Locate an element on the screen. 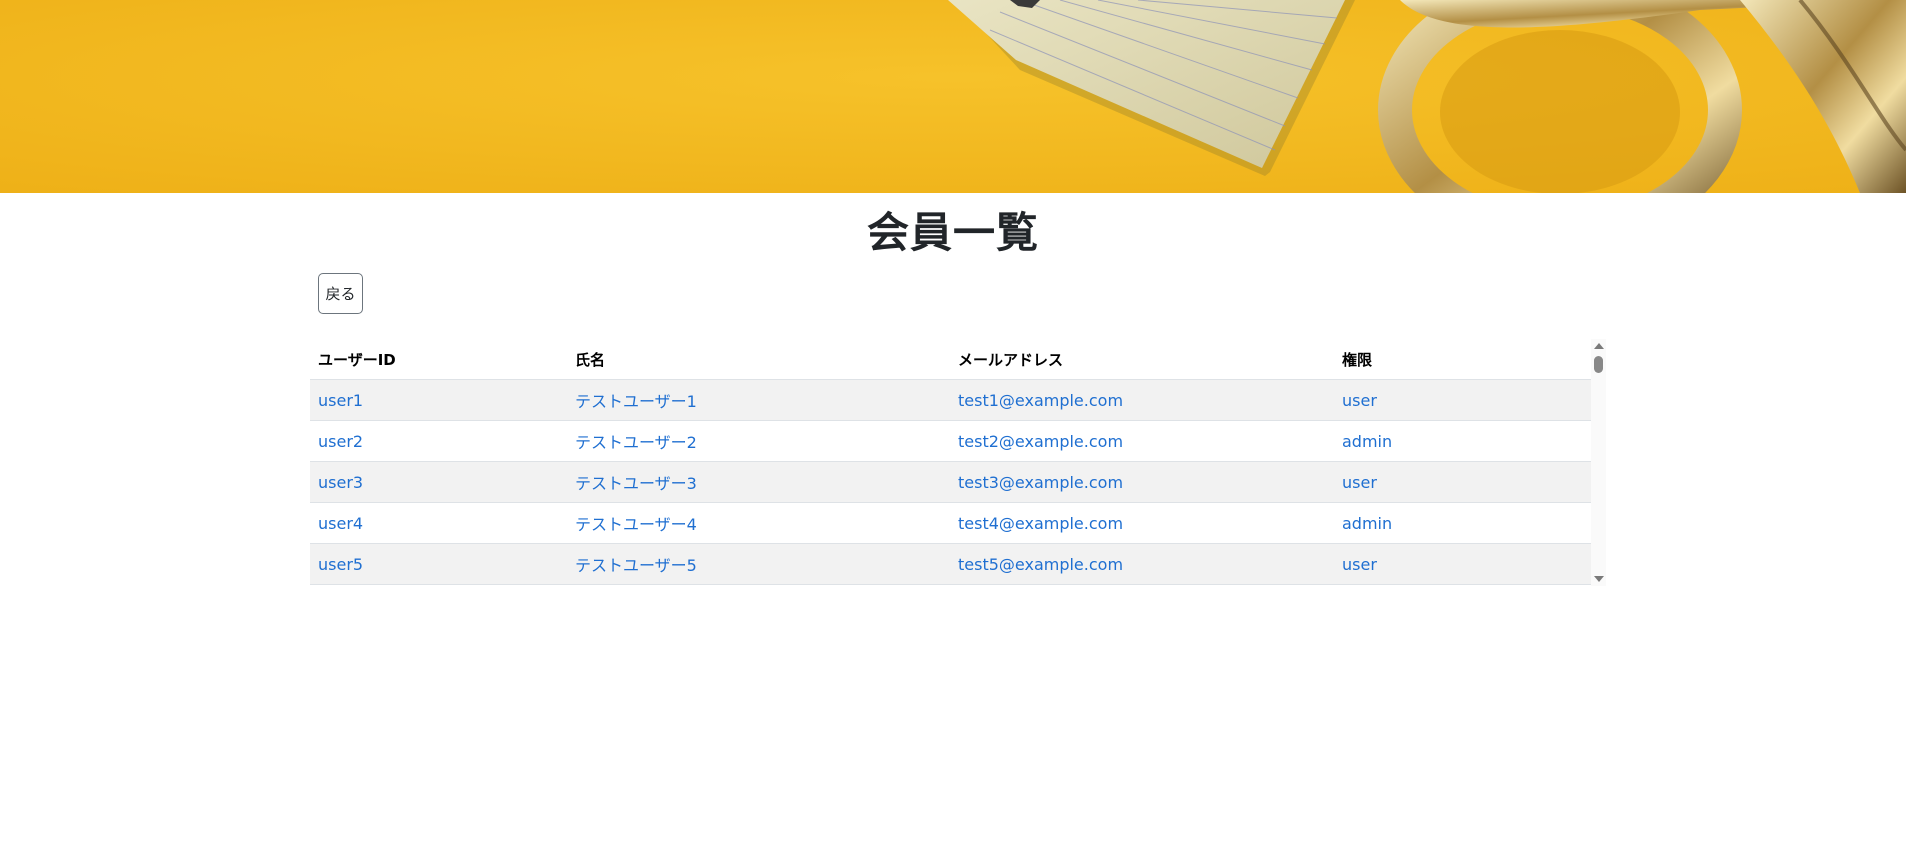 The image size is (1906, 857). cell-name: テストユーザー2 is located at coordinates (758, 441).